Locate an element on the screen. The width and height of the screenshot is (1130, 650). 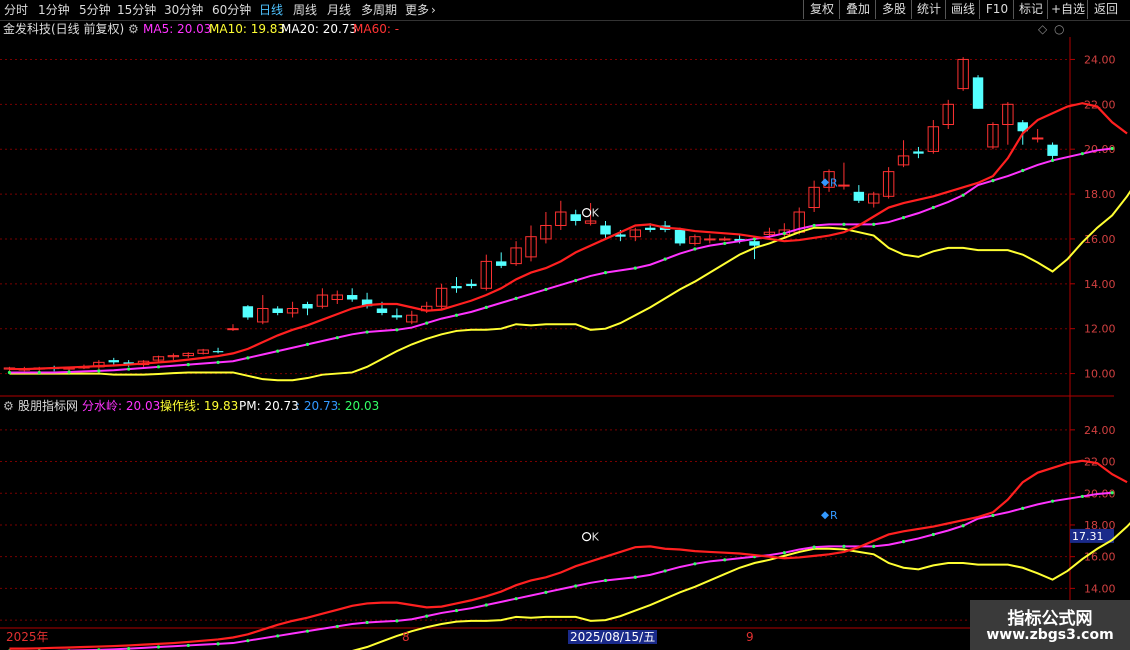
y-tick-label: 12.00 is located at coordinates (1100, 329).